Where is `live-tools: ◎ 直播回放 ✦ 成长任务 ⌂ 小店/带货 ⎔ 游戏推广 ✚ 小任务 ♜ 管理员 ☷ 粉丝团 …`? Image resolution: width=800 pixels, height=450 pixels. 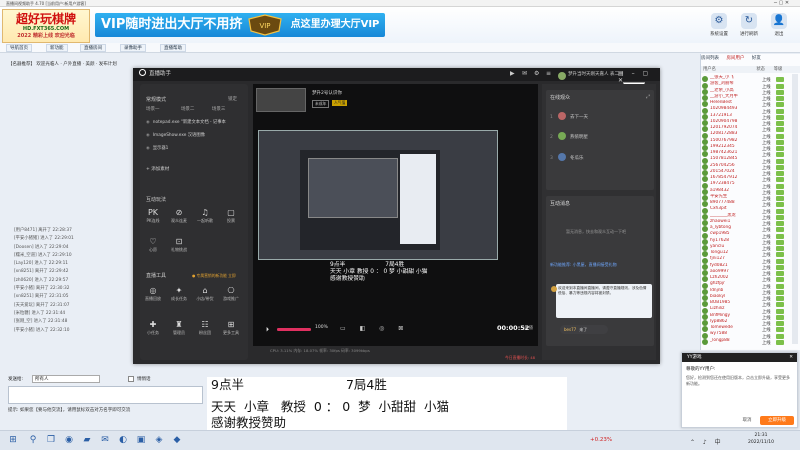 live-tools: ◎ 直播回放 ✦ 成长任务 ⌂ 小店/带货 ⎔ 游戏推广 ✚ 小任务 ♜ 管理员 ☷ 粉丝团 … is located at coordinates (194, 316).